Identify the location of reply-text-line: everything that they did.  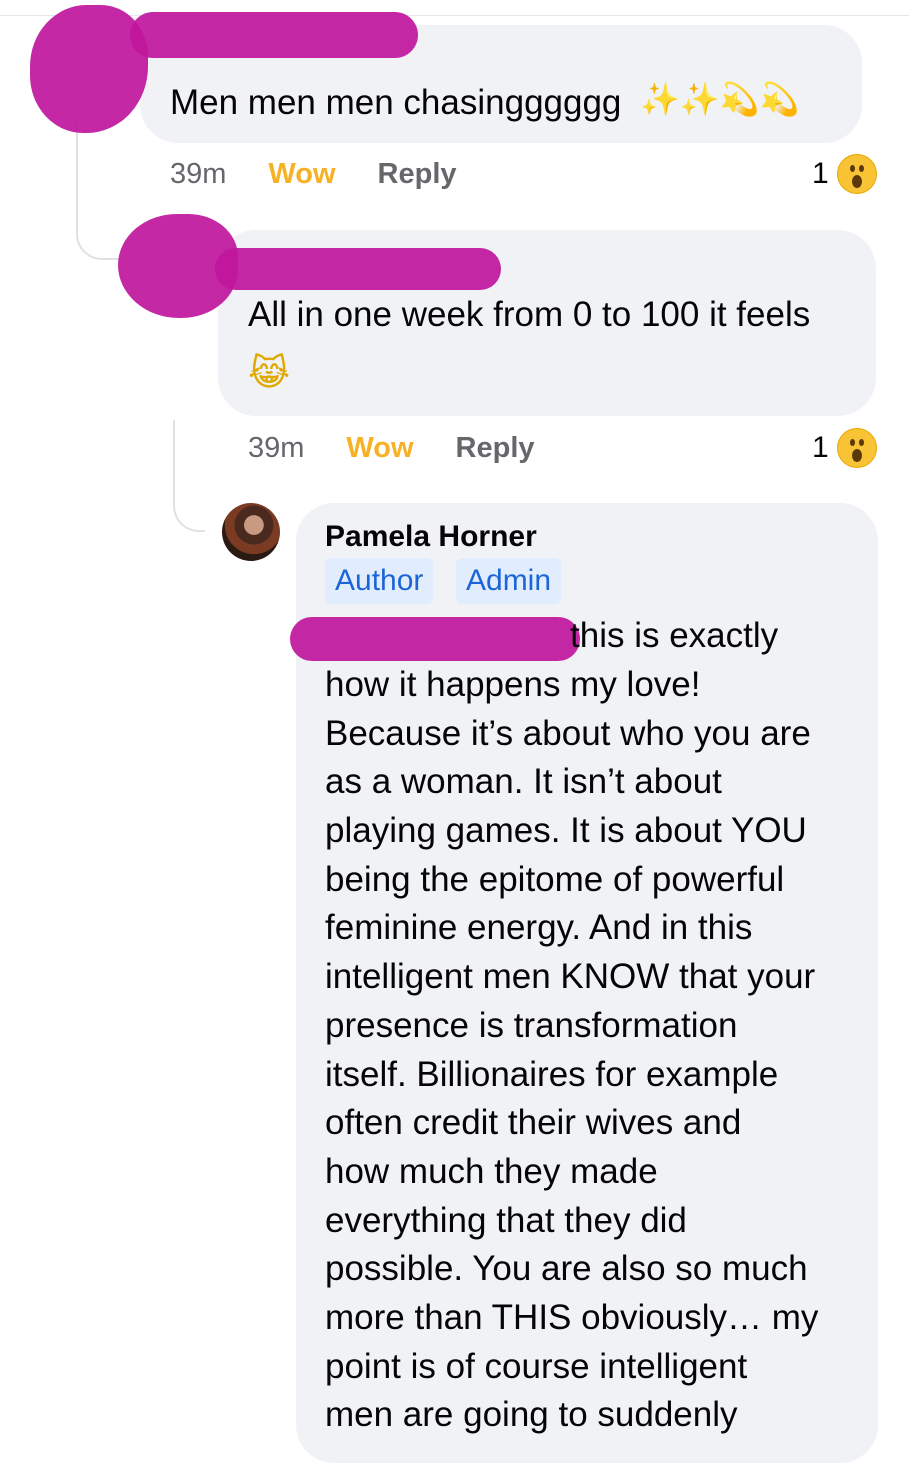
(506, 1220).